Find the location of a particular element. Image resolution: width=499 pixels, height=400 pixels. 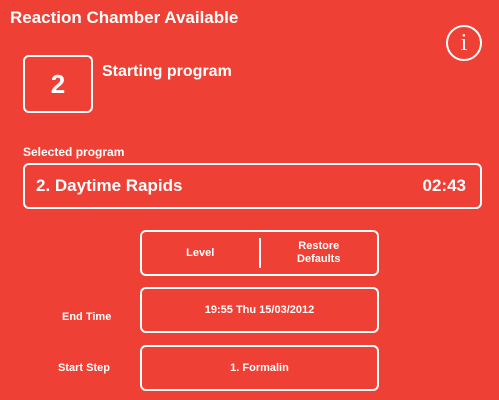

end-time-button: 19:55 Thu 15/03/2012 is located at coordinates (259, 310).